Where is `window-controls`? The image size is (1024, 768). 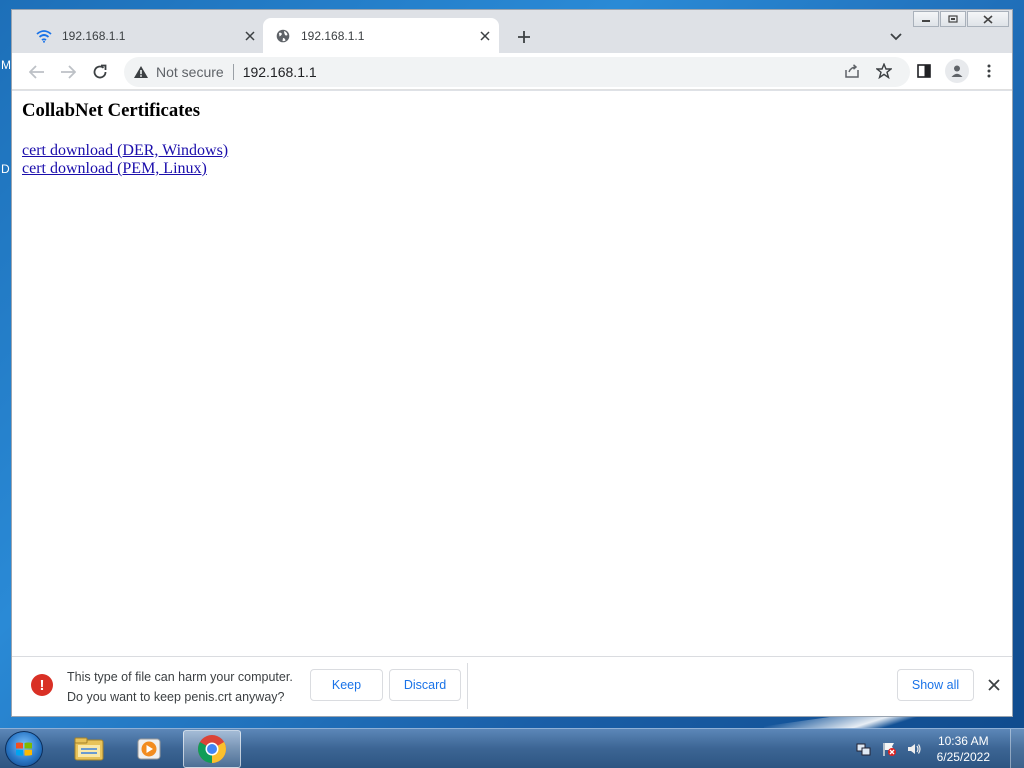
window-controls is located at coordinates (960, 19).